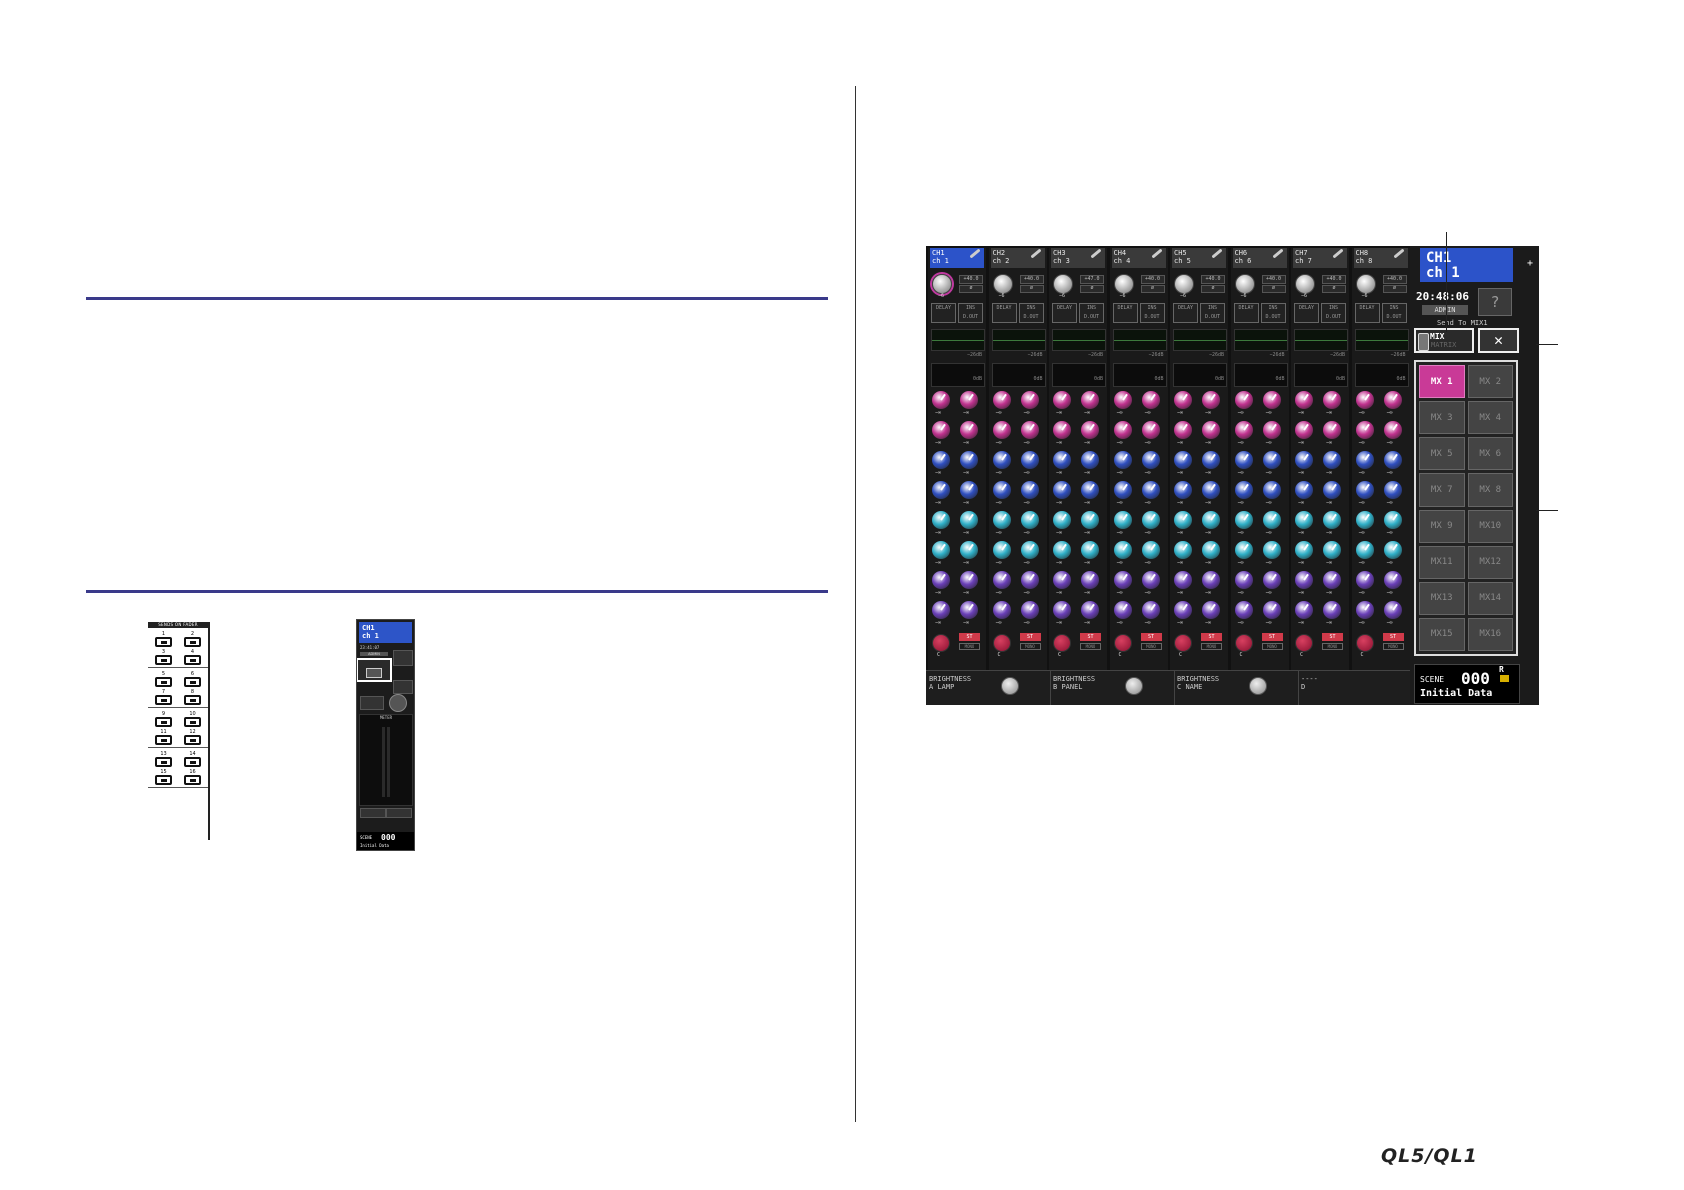 The height and width of the screenshot is (1190, 1684). Describe the element at coordinates (1442, 634) in the screenshot. I see `mix-select-button: MX15` at that location.